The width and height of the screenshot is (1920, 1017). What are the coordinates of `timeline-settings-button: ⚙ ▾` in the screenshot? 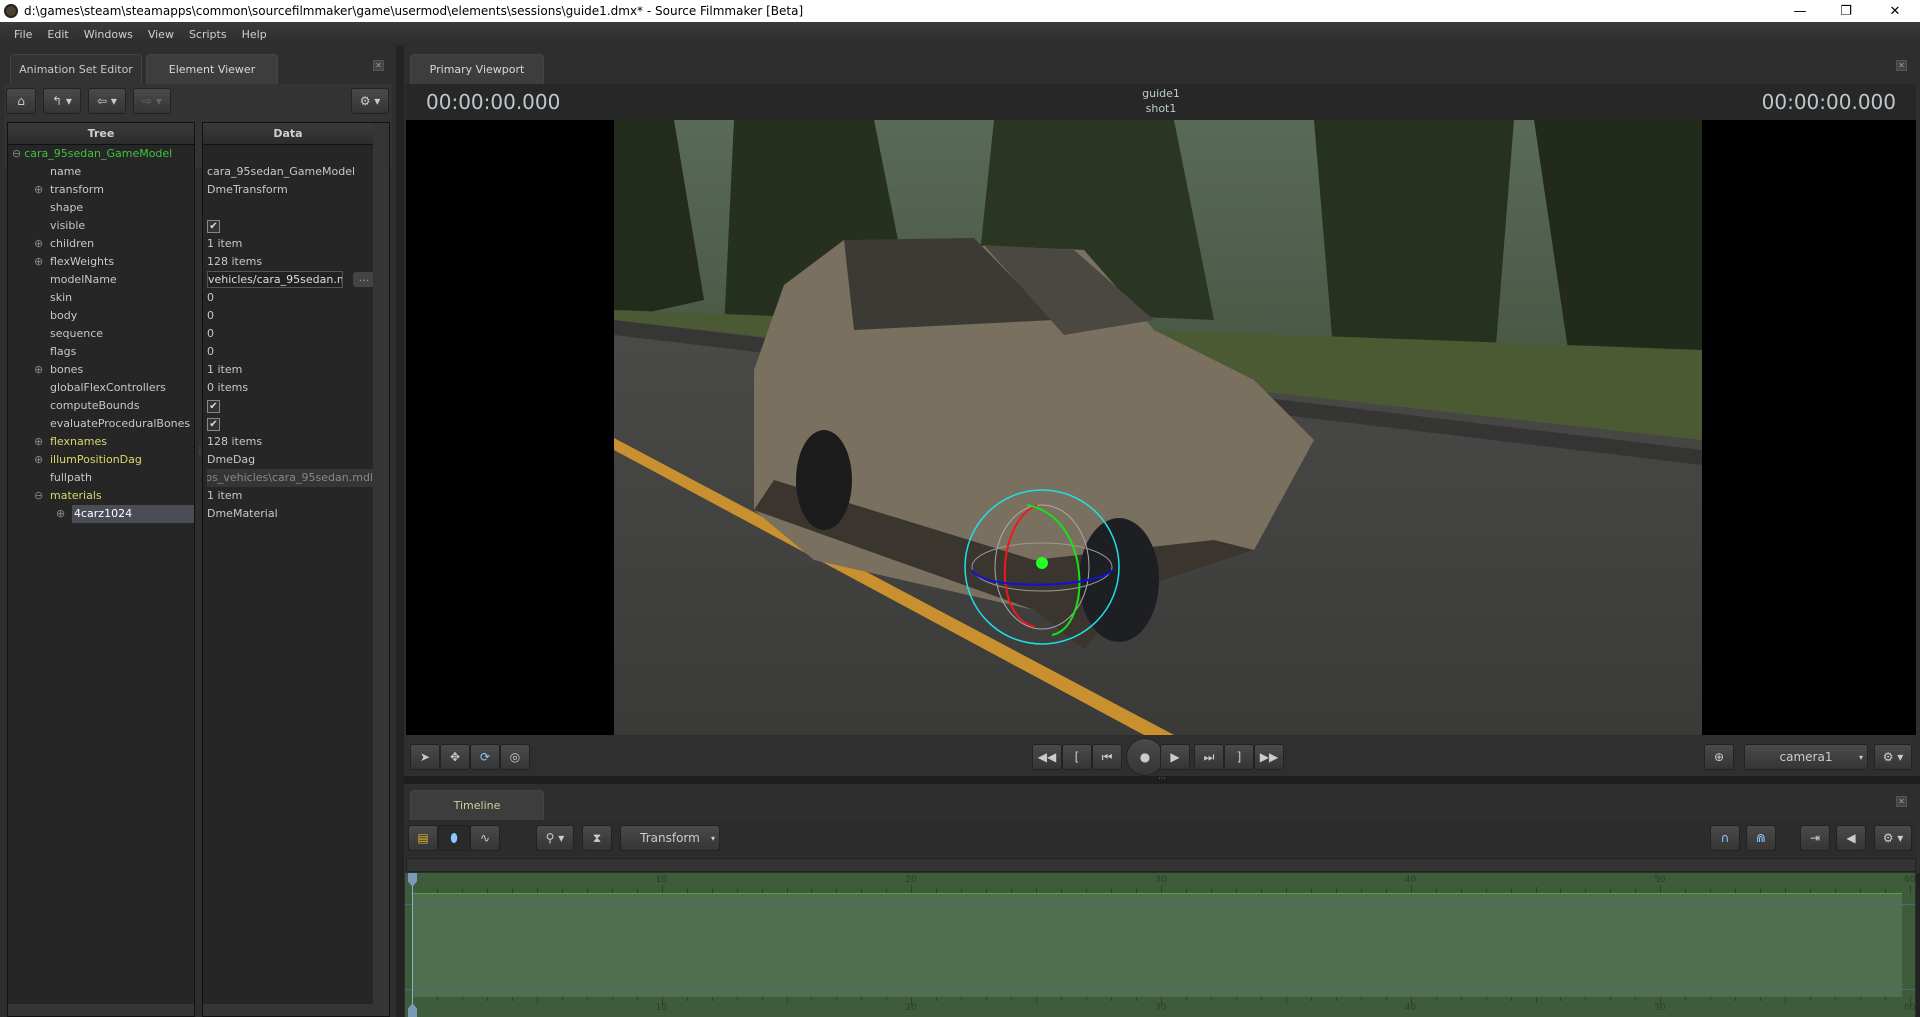 It's located at (1893, 838).